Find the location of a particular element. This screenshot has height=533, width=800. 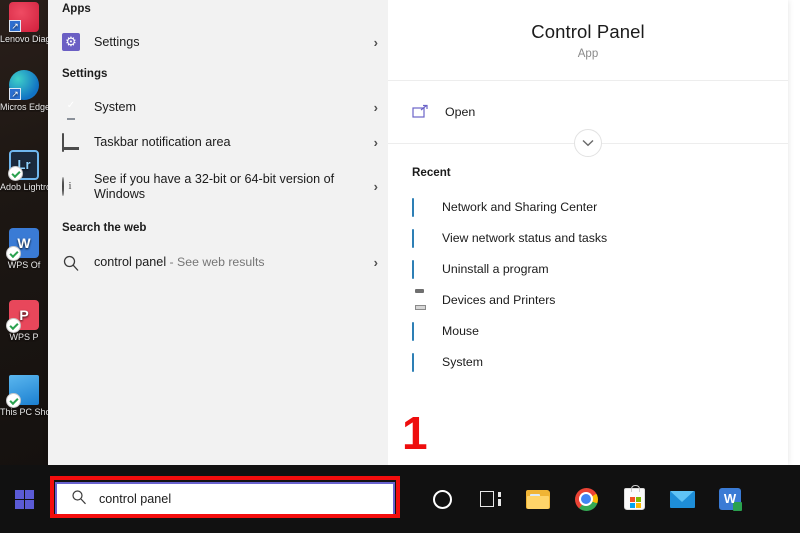

search-input: control panel is located at coordinates (225, 499).